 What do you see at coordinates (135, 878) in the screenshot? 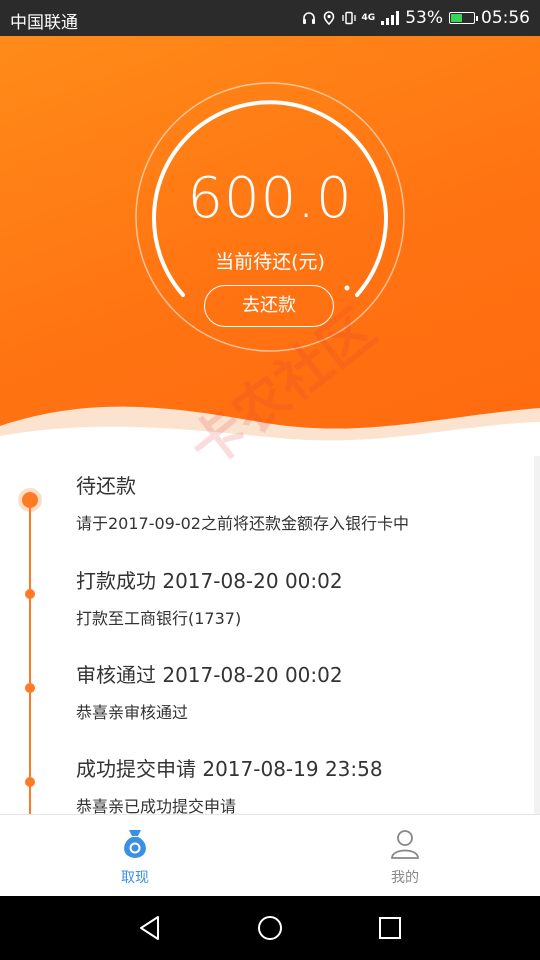
I see `tab-label: 取现` at bounding box center [135, 878].